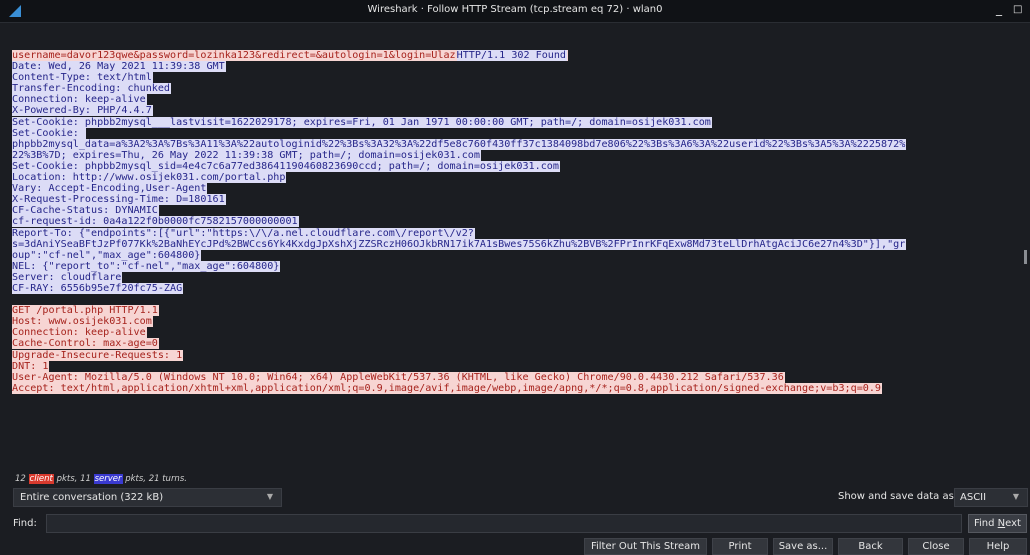 The image size is (1030, 555). Describe the element at coordinates (20, 479) in the screenshot. I see `client-count: 12` at that location.